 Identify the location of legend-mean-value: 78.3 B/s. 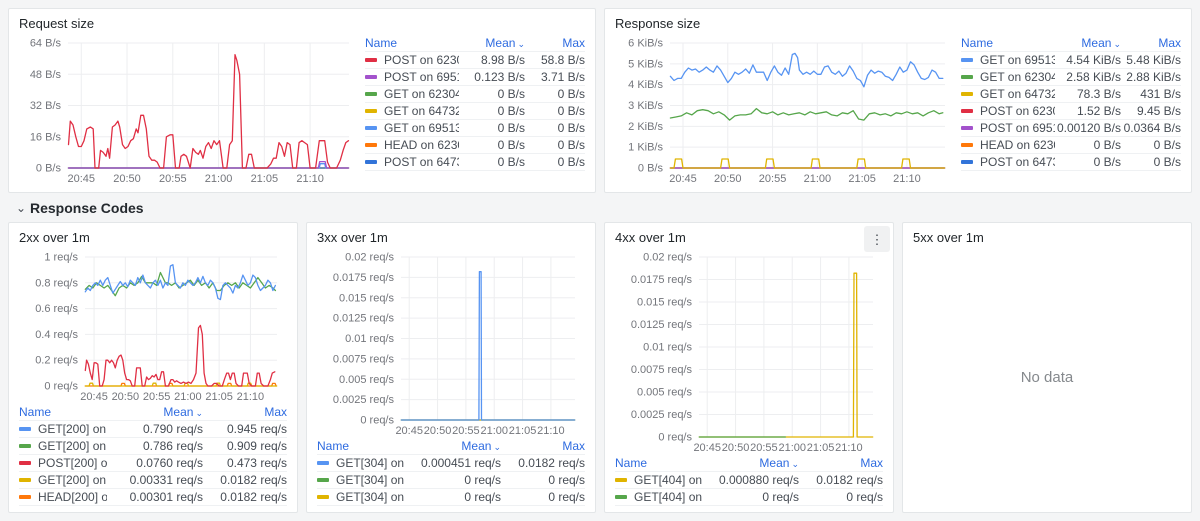
(1098, 94).